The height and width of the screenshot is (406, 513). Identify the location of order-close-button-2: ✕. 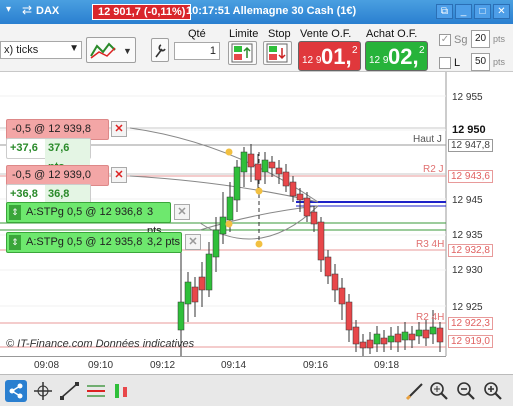
(119, 175).